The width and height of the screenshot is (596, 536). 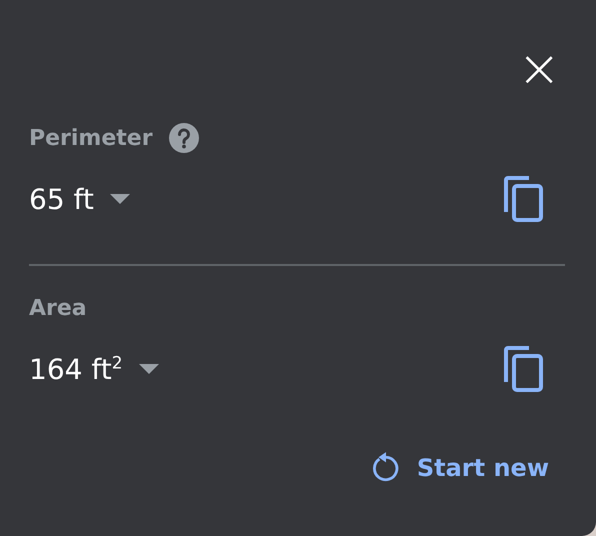 I want to click on measurement-label: Perimeter, so click(x=91, y=138).